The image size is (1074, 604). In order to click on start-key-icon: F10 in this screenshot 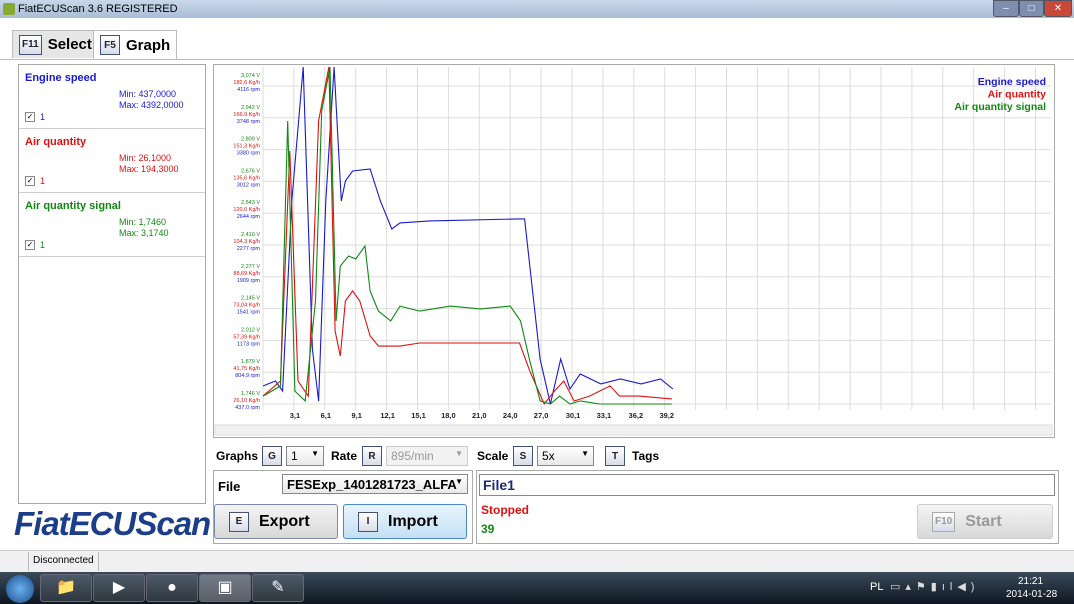, I will do `click(944, 521)`.